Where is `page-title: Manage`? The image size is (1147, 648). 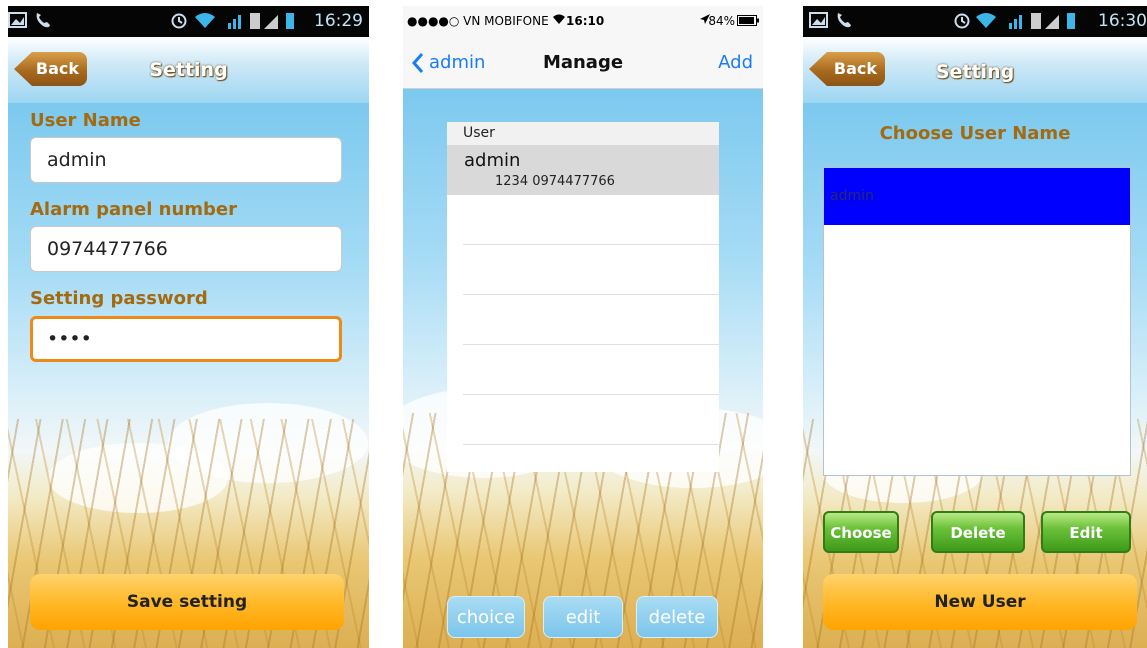 page-title: Manage is located at coordinates (583, 62).